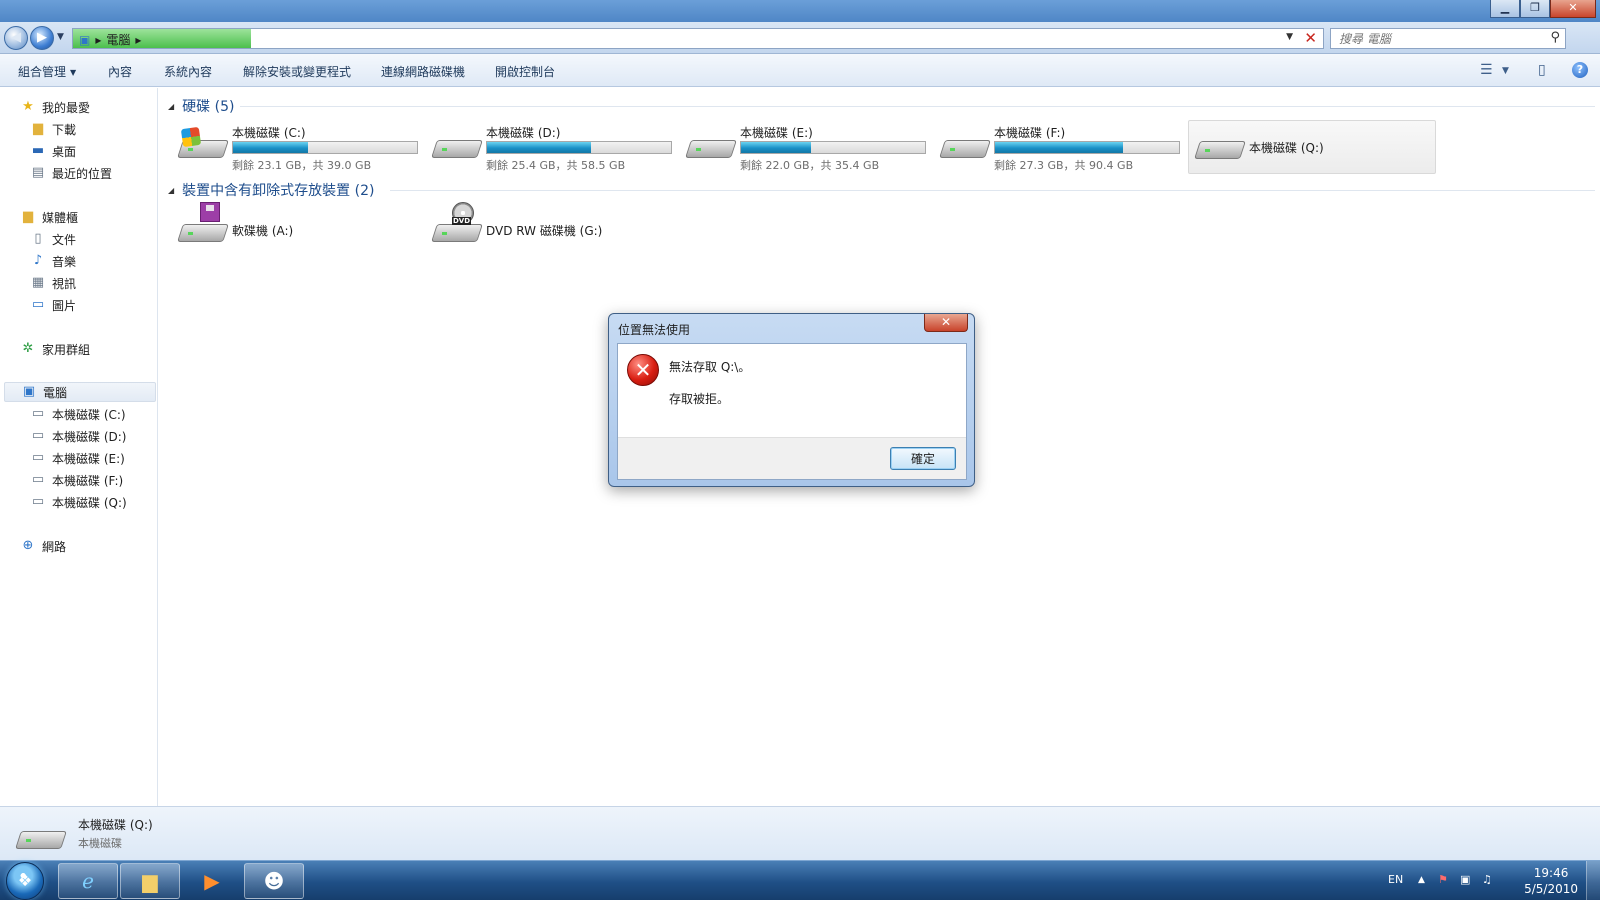  I want to click on search-input, so click(1431, 38).